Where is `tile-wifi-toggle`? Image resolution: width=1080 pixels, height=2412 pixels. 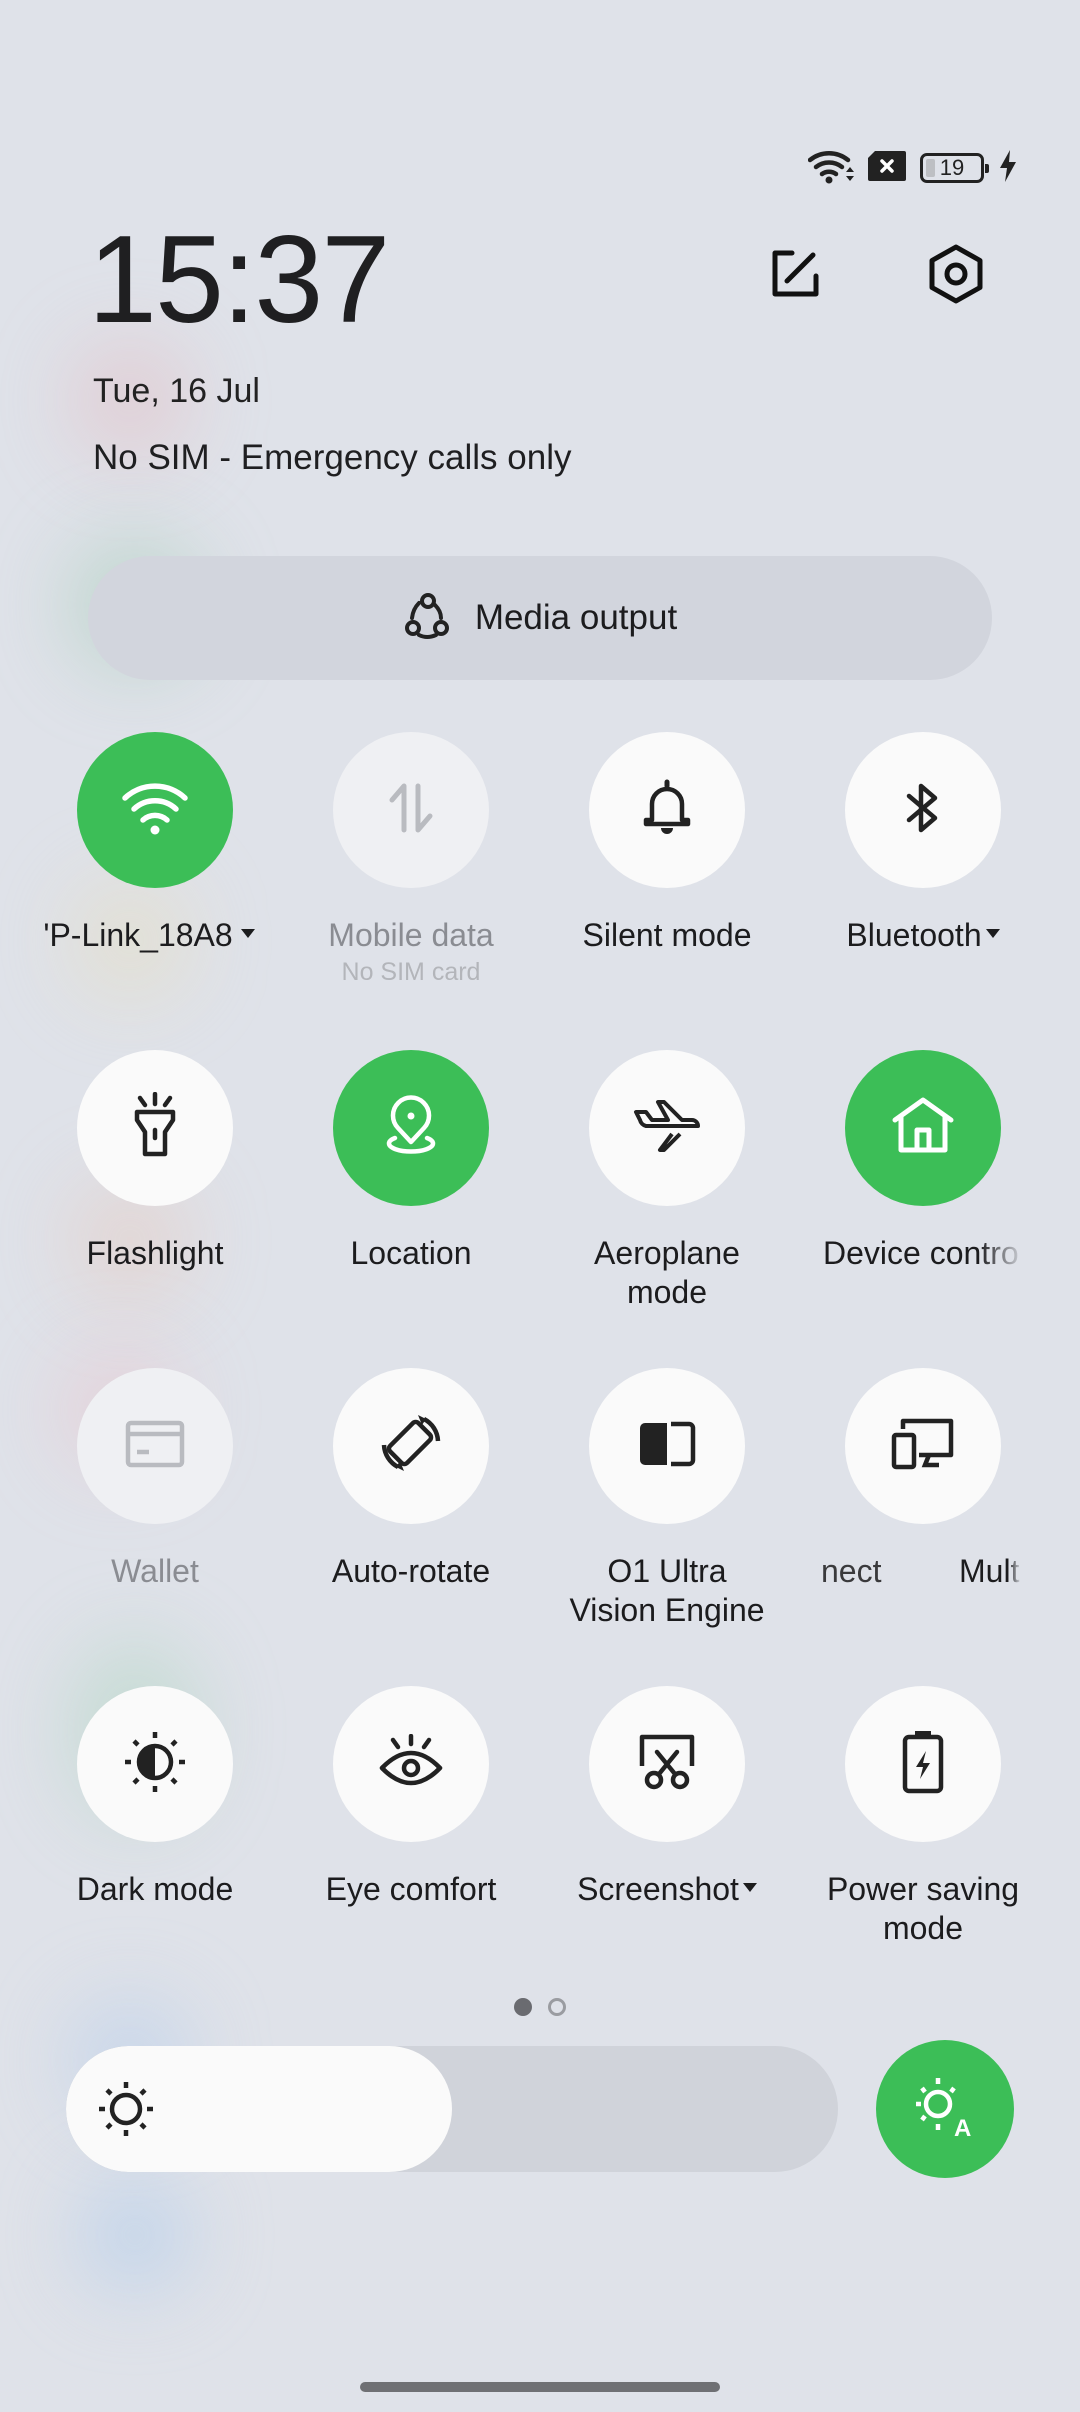
tile-wifi-toggle is located at coordinates (155, 810).